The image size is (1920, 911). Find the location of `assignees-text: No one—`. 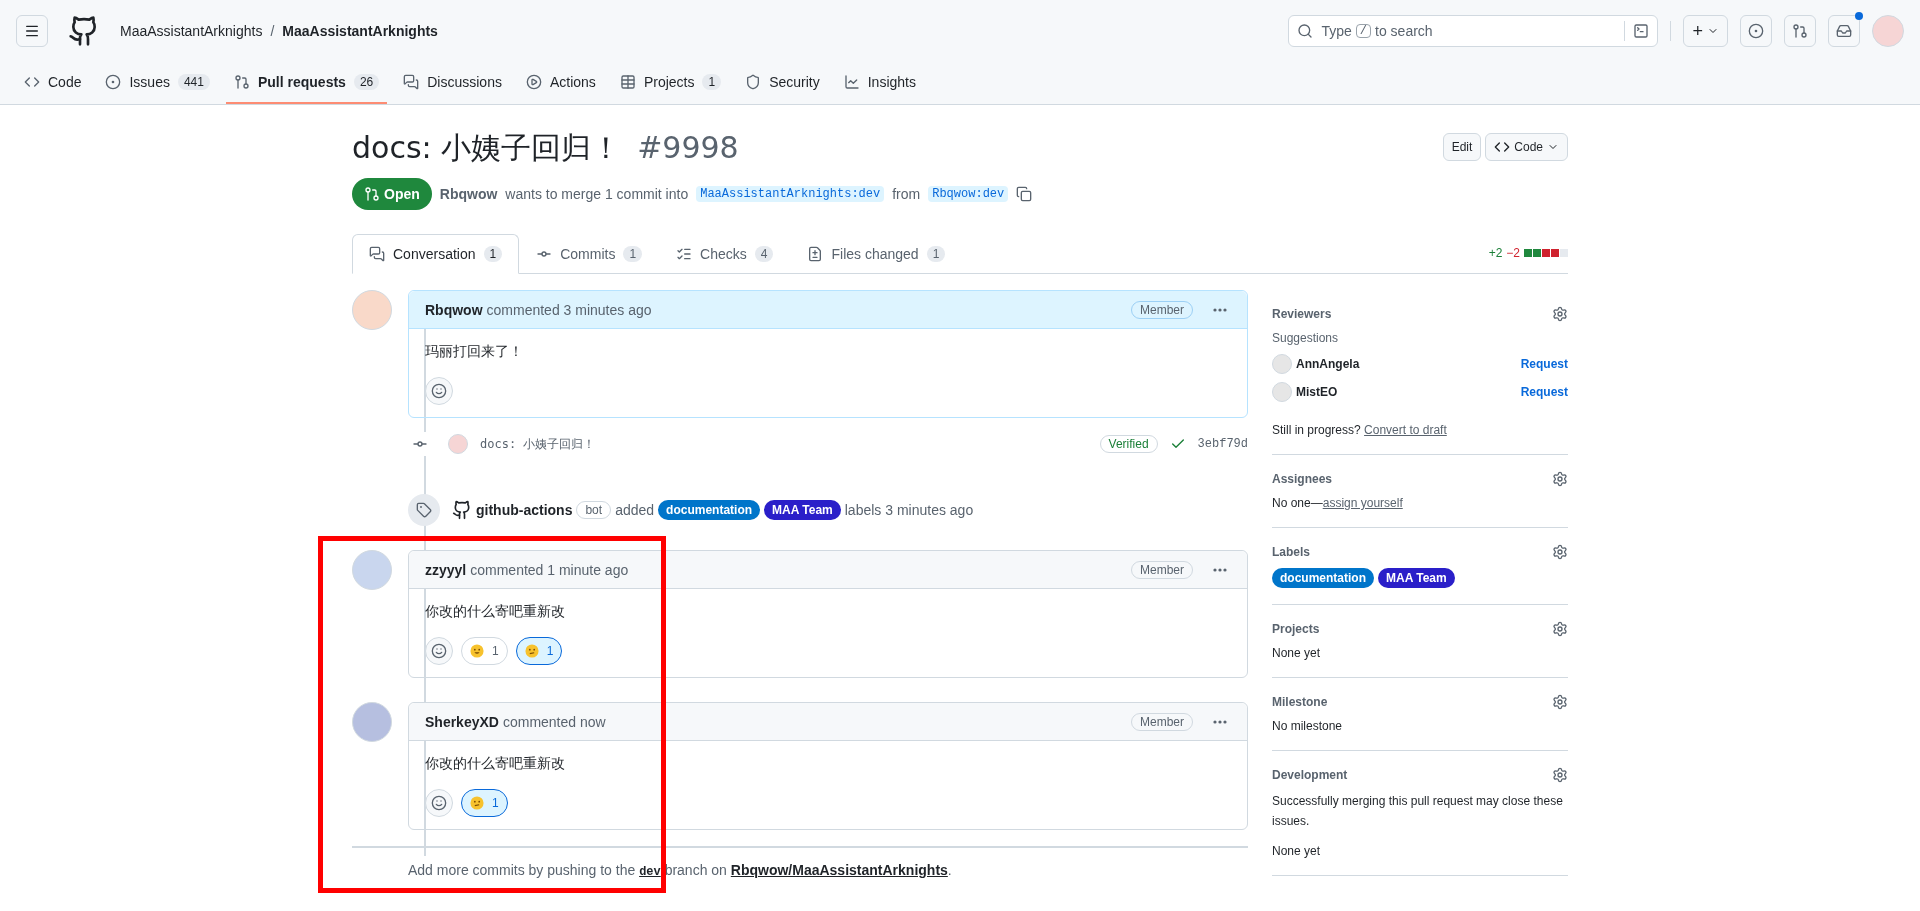

assignees-text: No one— is located at coordinates (1297, 503).